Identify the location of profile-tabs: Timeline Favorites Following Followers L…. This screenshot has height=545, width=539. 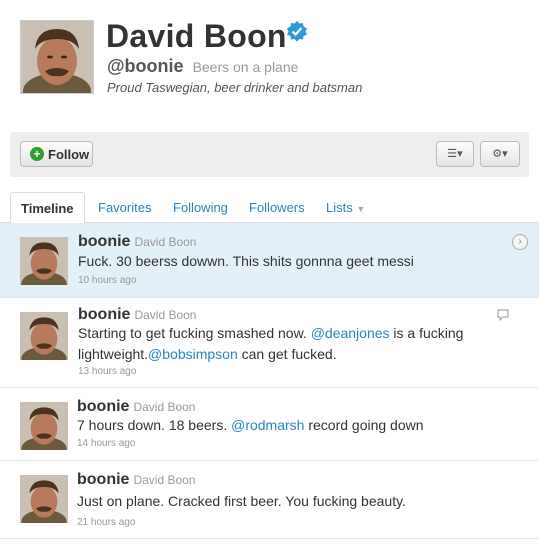
(269, 208).